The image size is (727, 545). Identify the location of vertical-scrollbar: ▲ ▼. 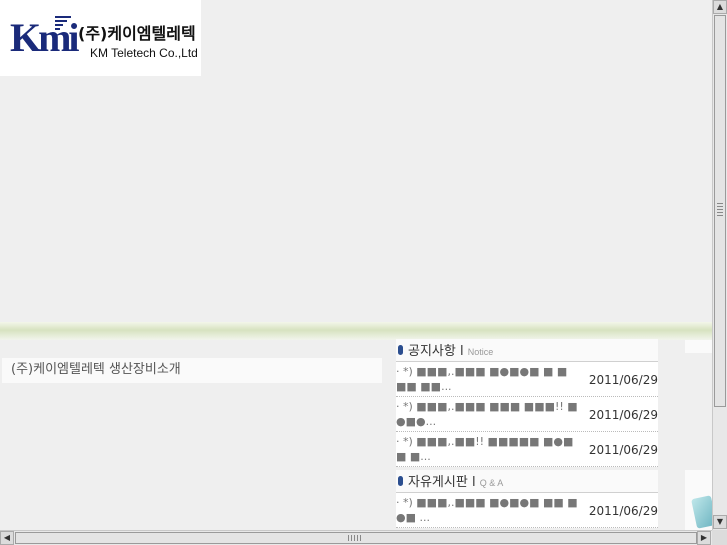
(719, 265).